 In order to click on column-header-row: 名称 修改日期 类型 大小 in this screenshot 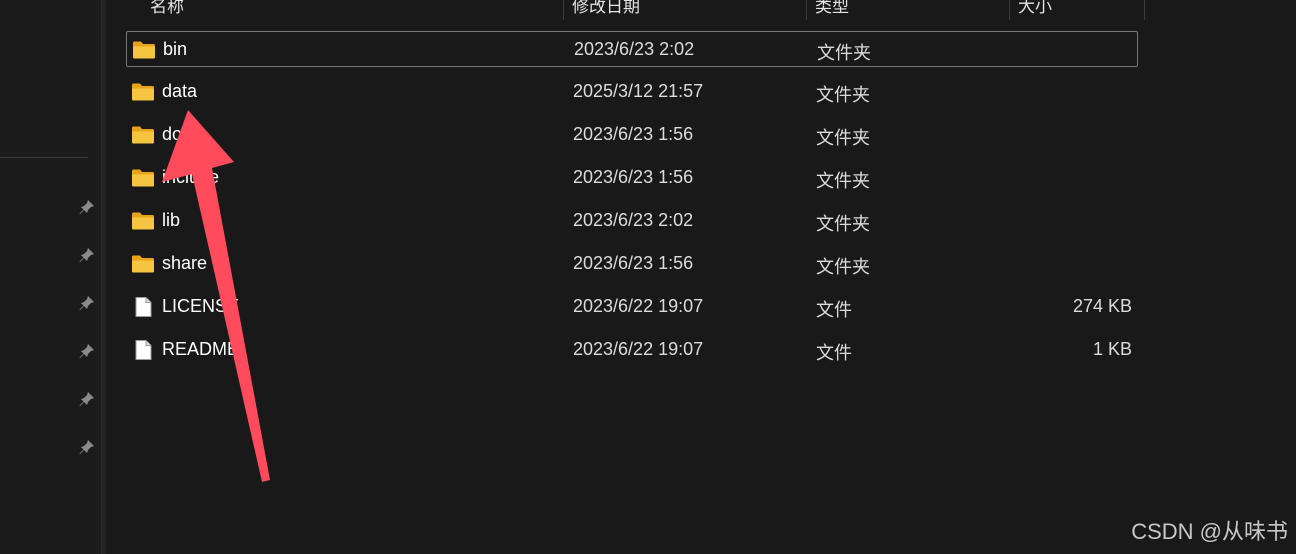, I will do `click(635, 10)`.